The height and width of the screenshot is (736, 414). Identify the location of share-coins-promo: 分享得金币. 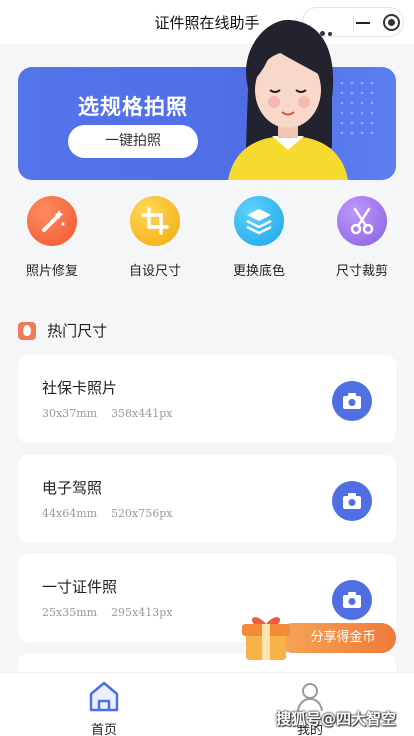
(318, 637).